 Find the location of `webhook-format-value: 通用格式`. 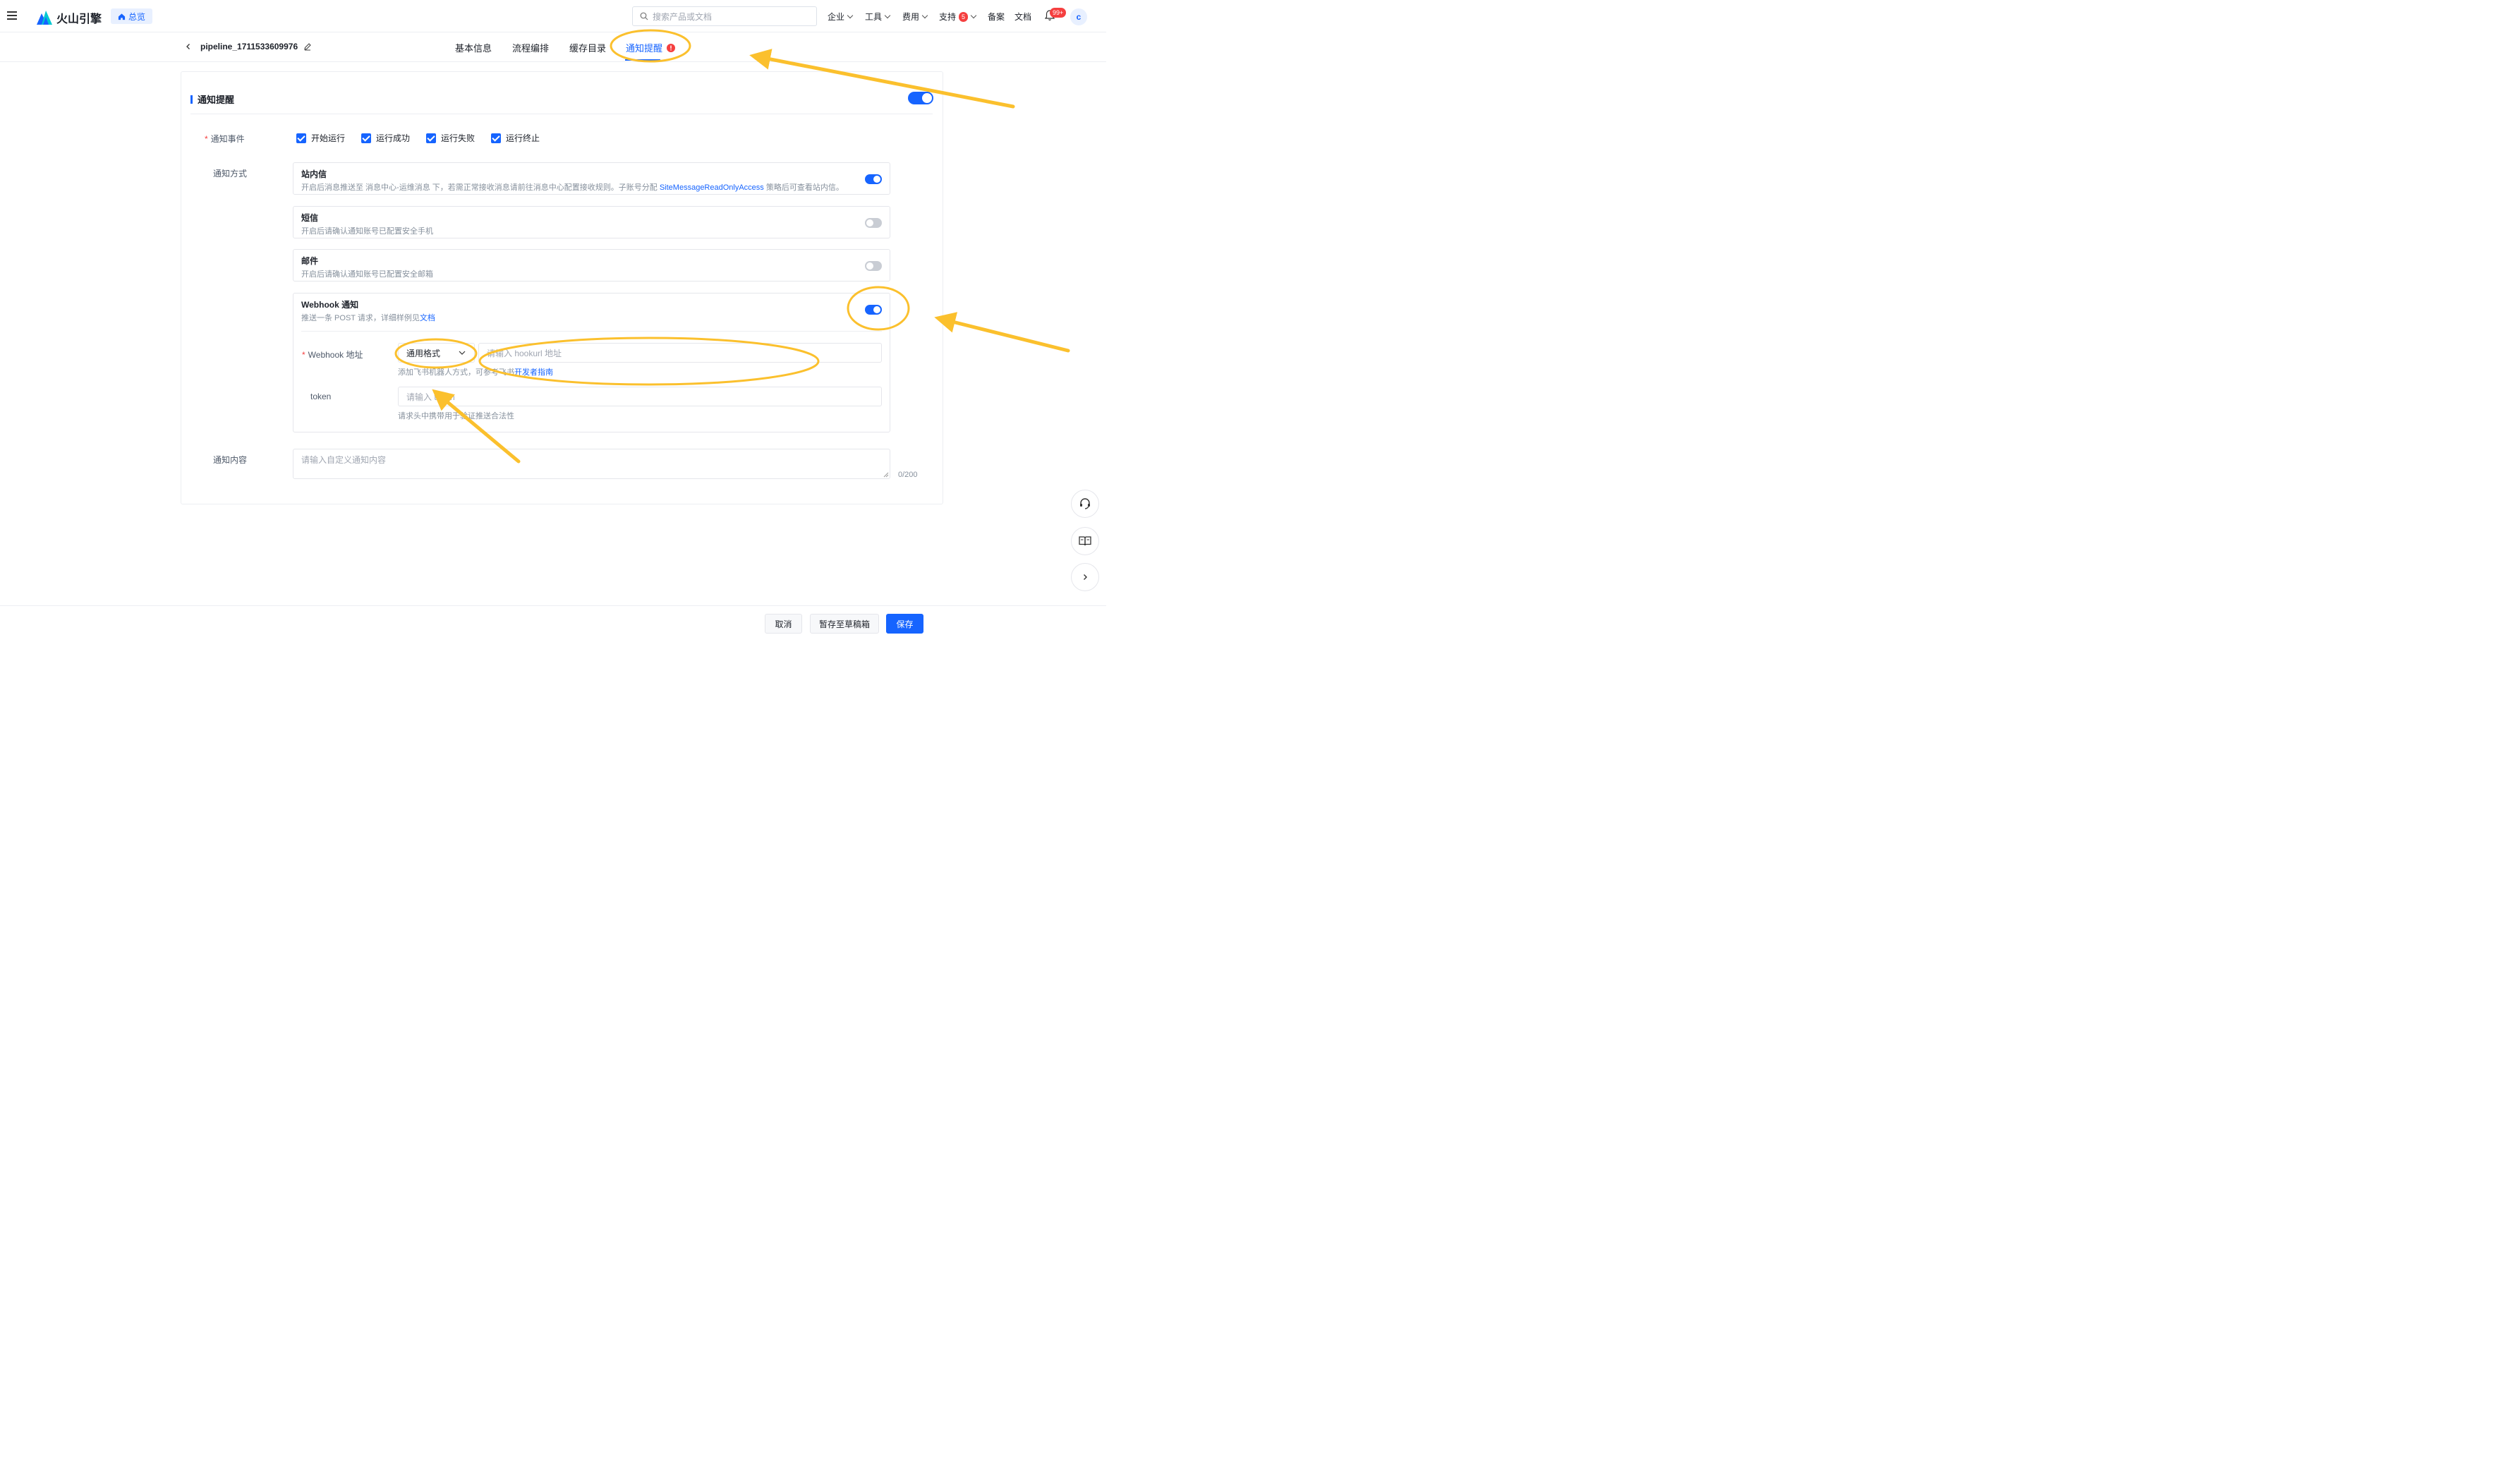

webhook-format-value: 通用格式 is located at coordinates (424, 353).